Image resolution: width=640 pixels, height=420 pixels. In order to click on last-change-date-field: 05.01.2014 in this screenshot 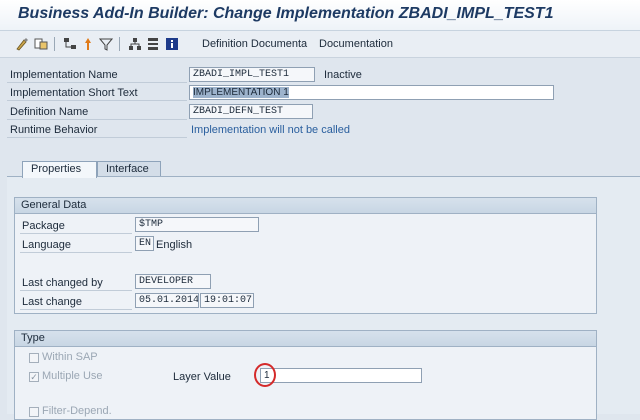, I will do `click(167, 300)`.